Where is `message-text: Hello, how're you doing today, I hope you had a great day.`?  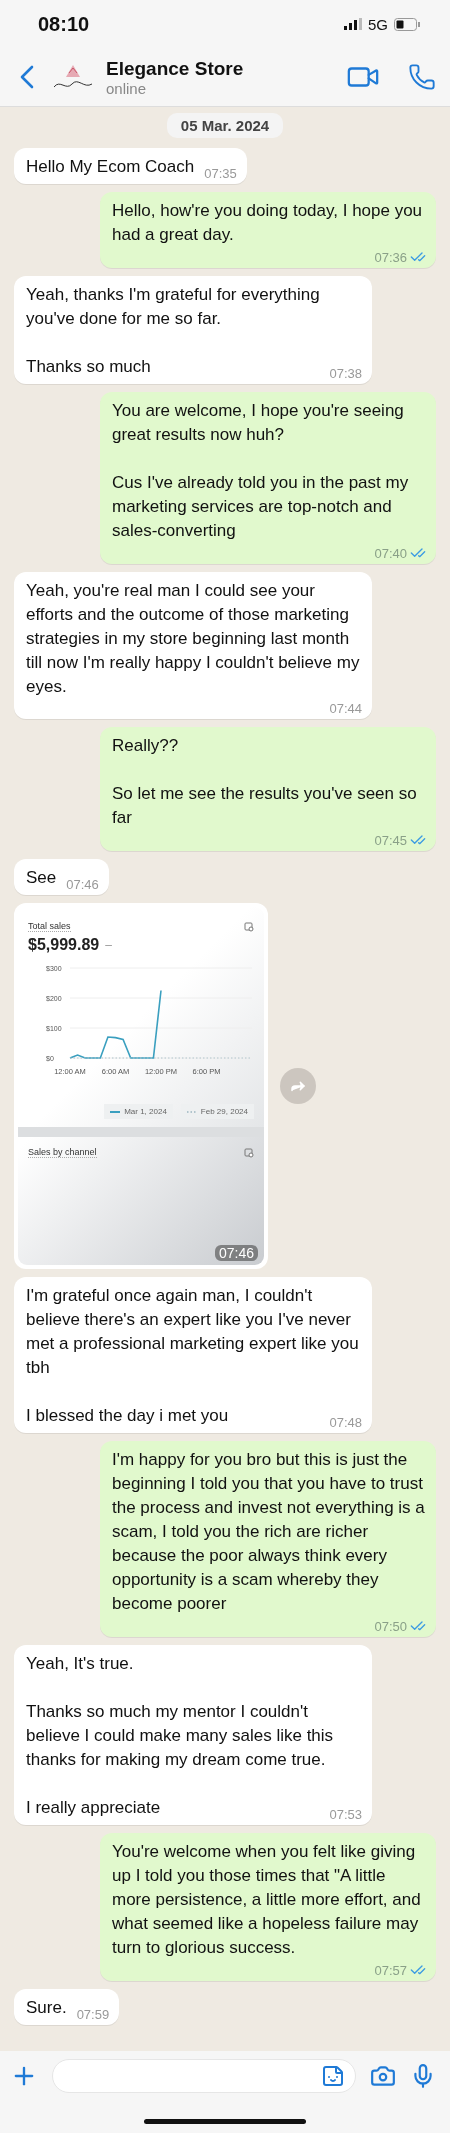 message-text: Hello, how're you doing today, I hope you had a great day. is located at coordinates (268, 223).